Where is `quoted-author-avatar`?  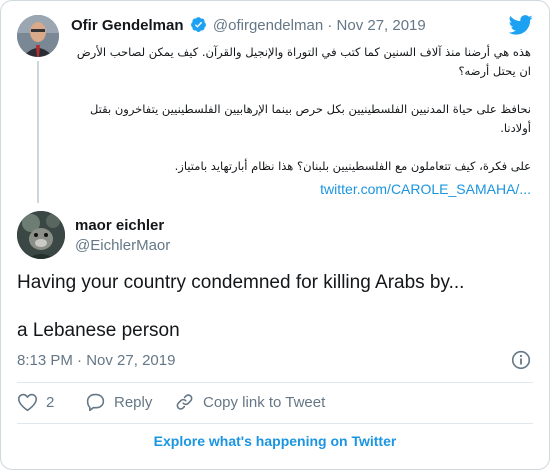 quoted-author-avatar is located at coordinates (38, 36).